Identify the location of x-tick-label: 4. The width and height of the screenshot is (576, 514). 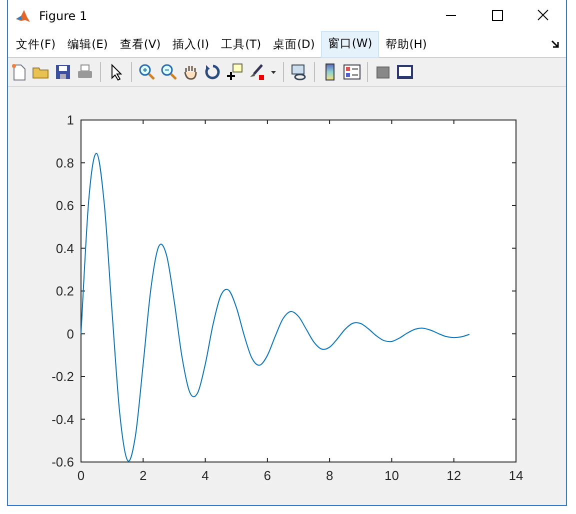
(205, 475).